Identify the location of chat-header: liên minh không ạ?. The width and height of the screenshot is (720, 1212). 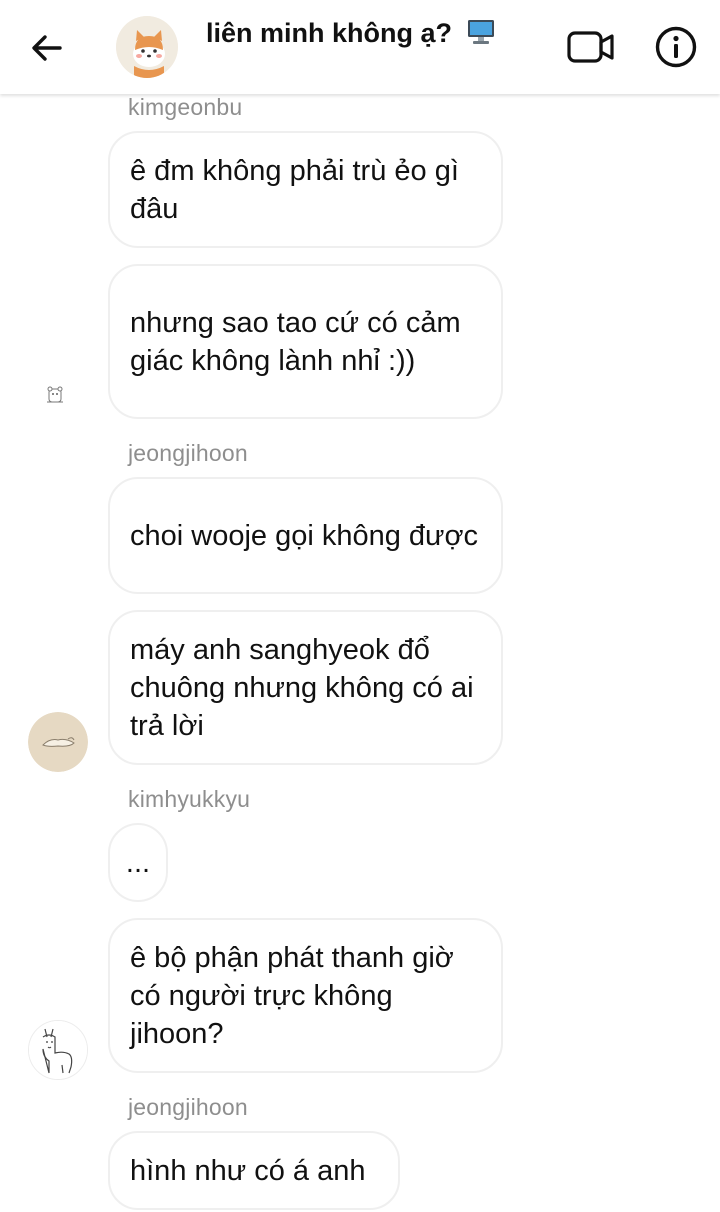
(360, 47).